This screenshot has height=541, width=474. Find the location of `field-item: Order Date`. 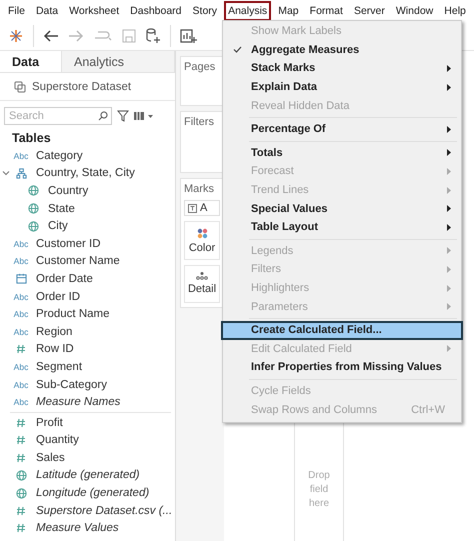

field-item: Order Date is located at coordinates (64, 278).